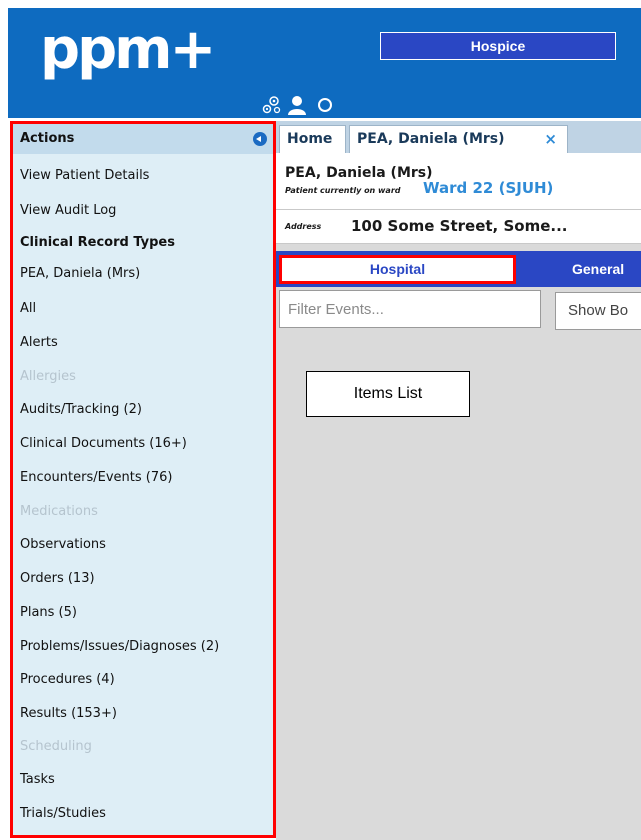  What do you see at coordinates (260, 139) in the screenshot?
I see `collapse-sidebar-icon` at bounding box center [260, 139].